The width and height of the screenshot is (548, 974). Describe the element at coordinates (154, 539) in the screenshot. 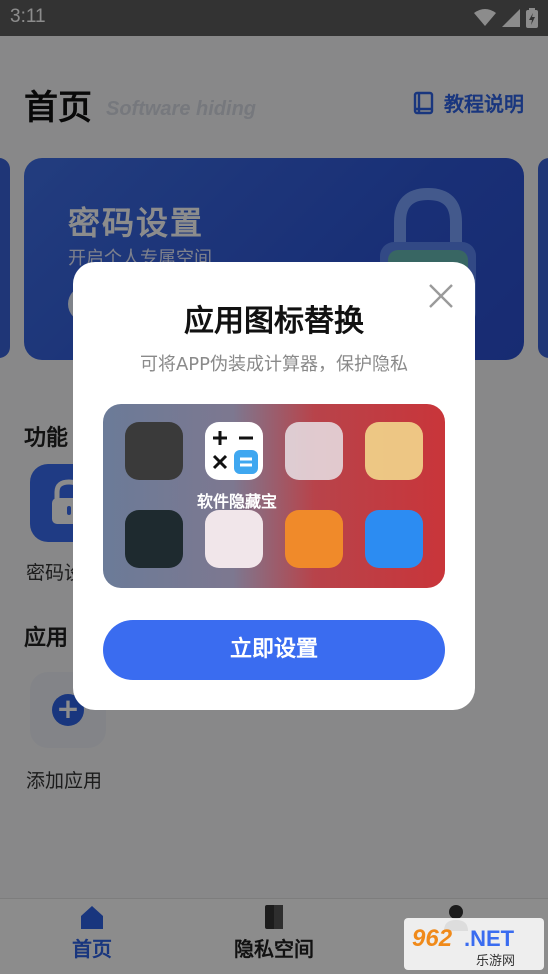

I see `stocks-app-icon` at that location.